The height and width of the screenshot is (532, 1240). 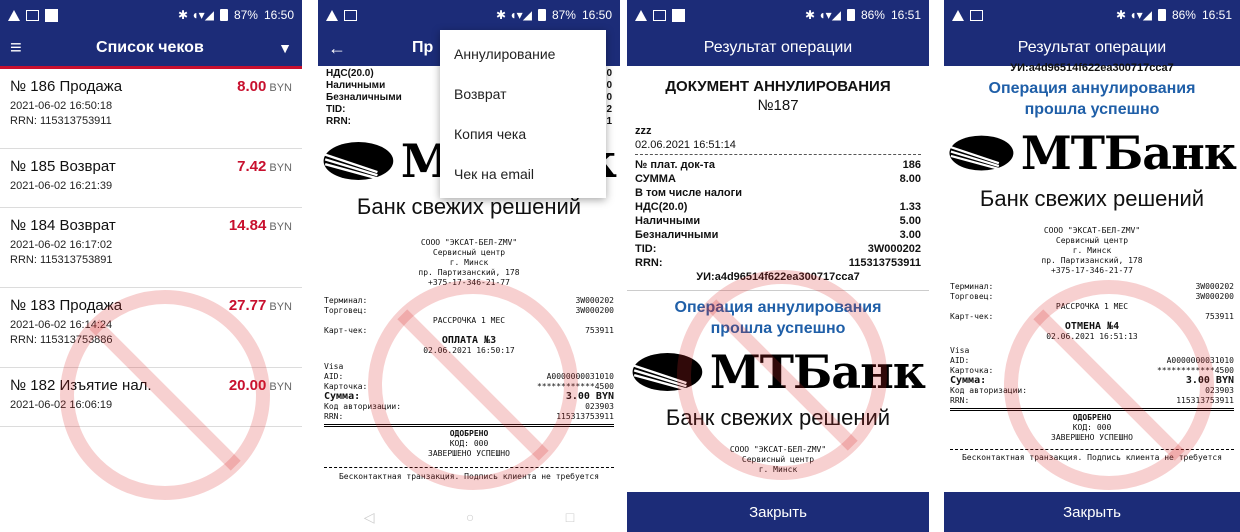 I want to click on receipt-name: № 183 Продажа, so click(x=66, y=305).